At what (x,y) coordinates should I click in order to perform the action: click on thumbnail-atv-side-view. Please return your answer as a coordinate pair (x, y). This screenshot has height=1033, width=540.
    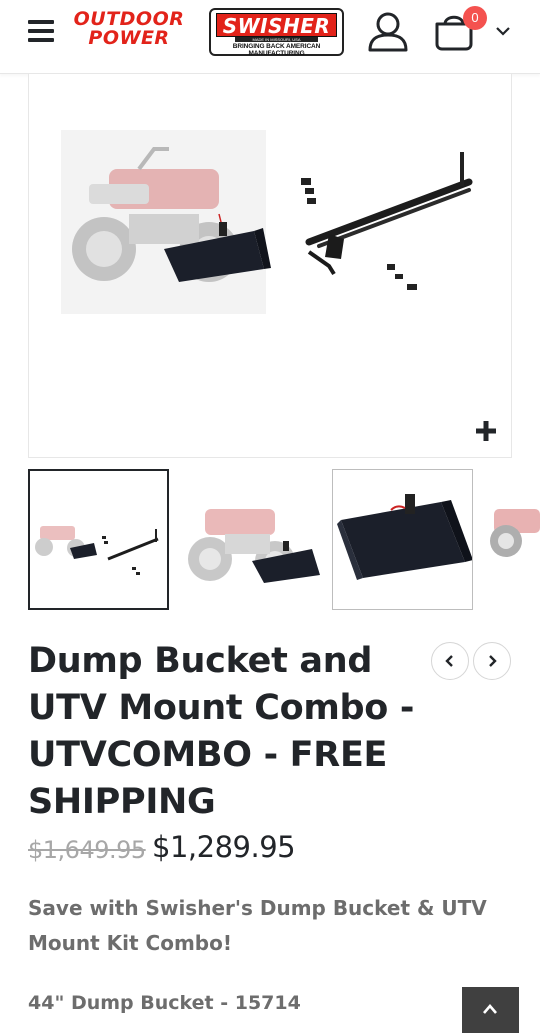
    Looking at the image, I should click on (512, 539).